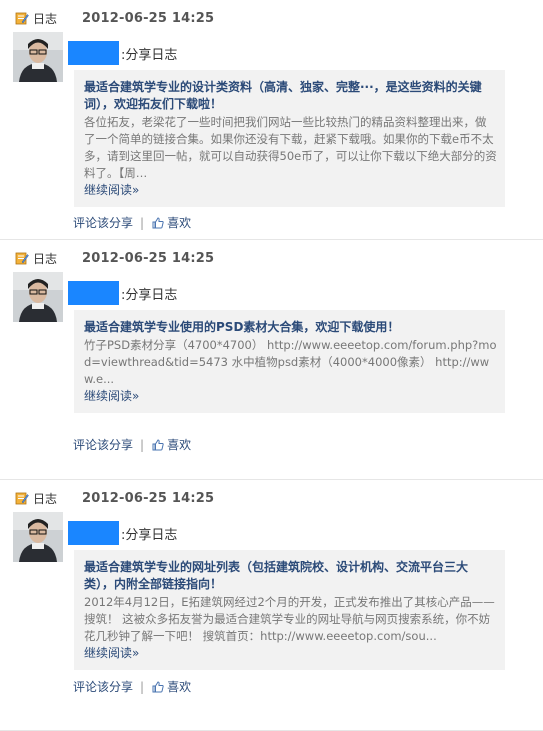 Image resolution: width=543 pixels, height=731 pixels. I want to click on blog-title-link: 最适合建筑学专业使用的PSD素材大合集，欢迎下载使用！, so click(290, 327).